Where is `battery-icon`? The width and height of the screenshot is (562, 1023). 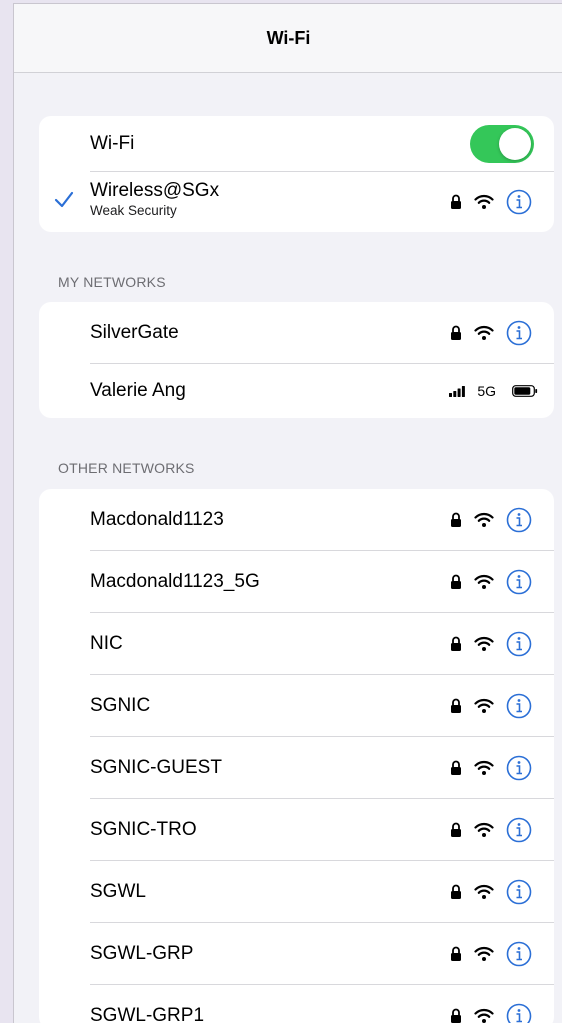 battery-icon is located at coordinates (525, 391).